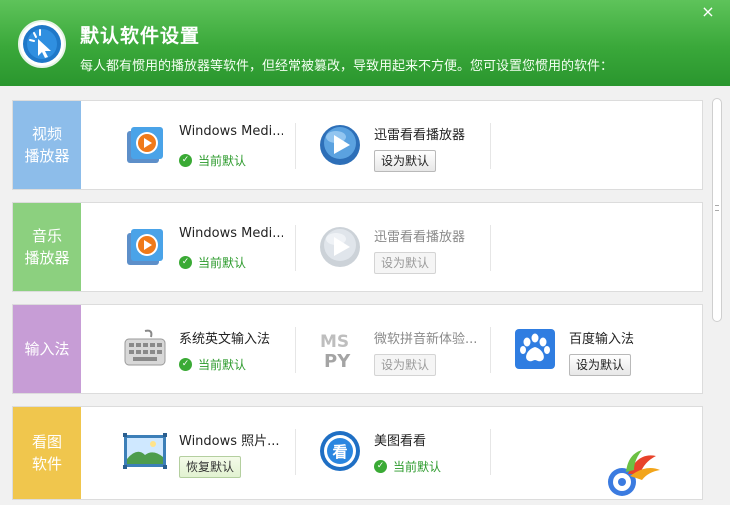  I want to click on keyboard-icon, so click(145, 347).